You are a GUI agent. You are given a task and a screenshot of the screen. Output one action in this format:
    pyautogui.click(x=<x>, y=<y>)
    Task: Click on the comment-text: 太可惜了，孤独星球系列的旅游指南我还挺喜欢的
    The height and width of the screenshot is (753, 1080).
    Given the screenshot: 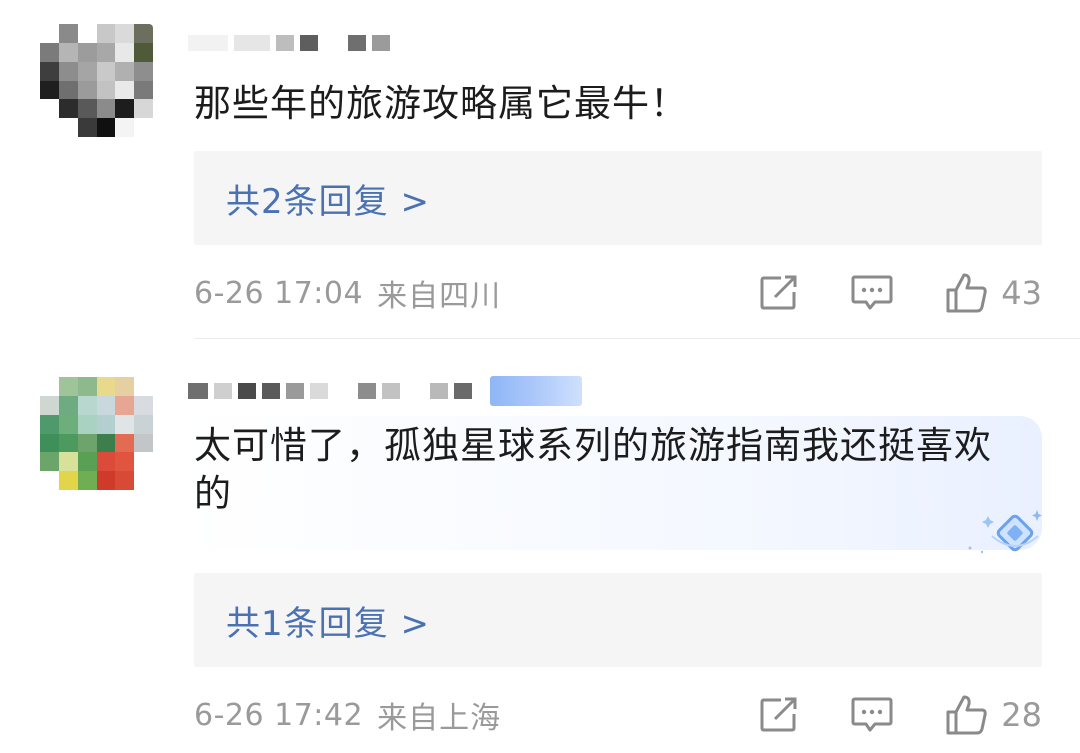 What is the action you would take?
    pyautogui.click(x=593, y=469)
    